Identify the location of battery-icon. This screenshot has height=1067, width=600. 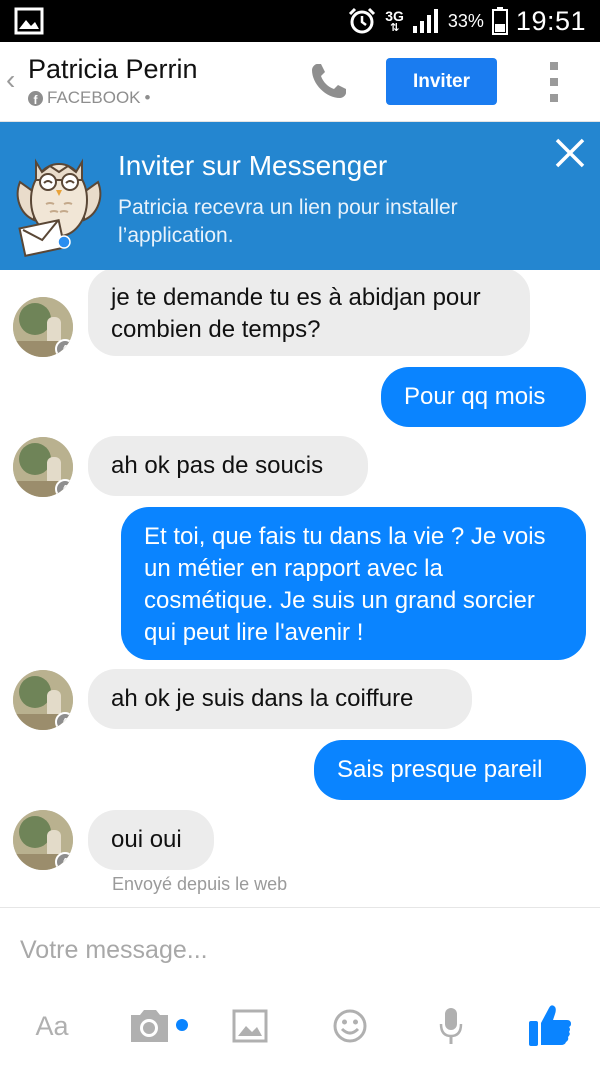
(499, 21).